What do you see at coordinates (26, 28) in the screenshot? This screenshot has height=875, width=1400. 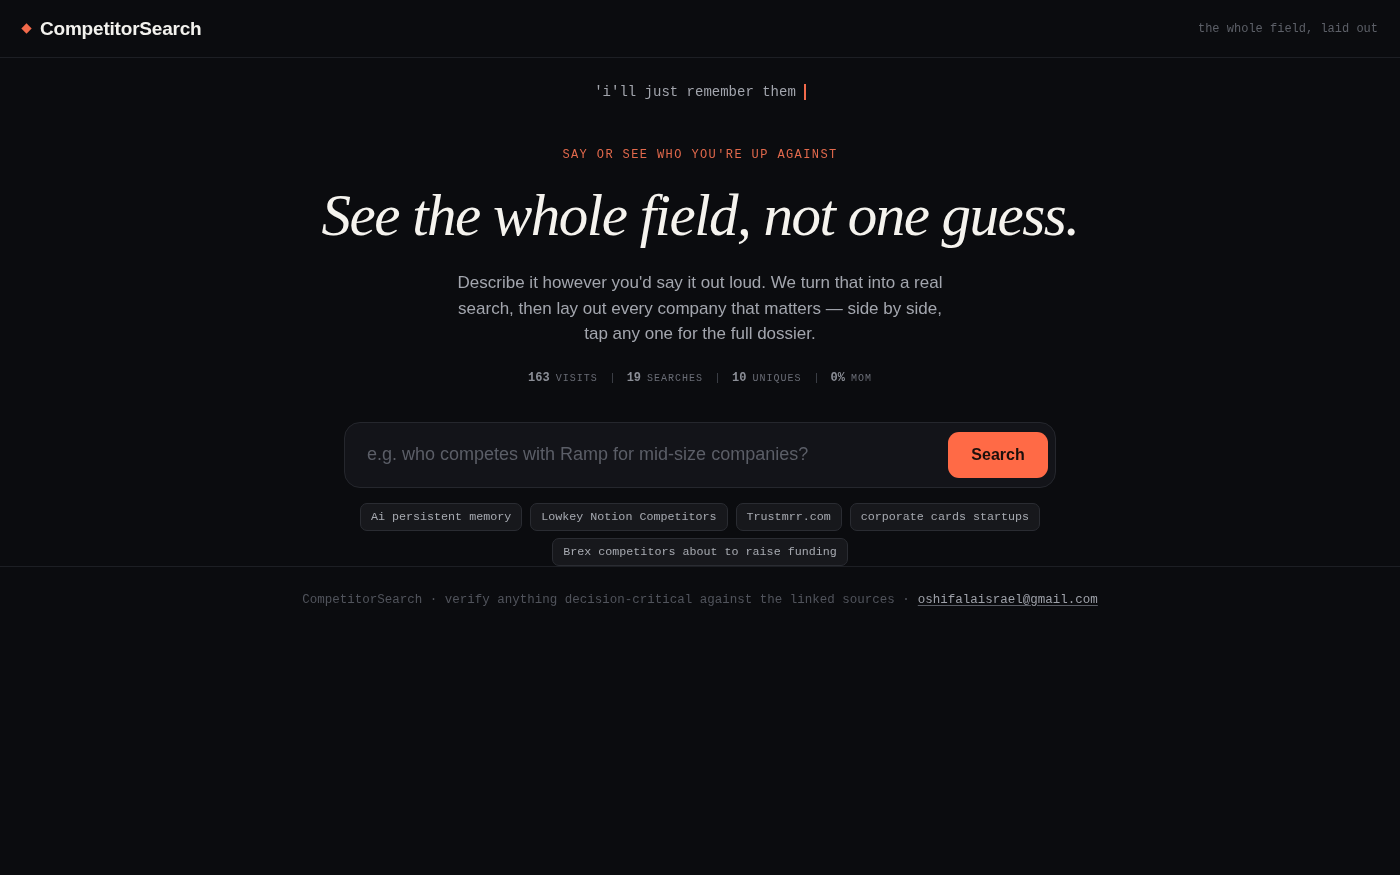 I see `diamond-logo-icon` at bounding box center [26, 28].